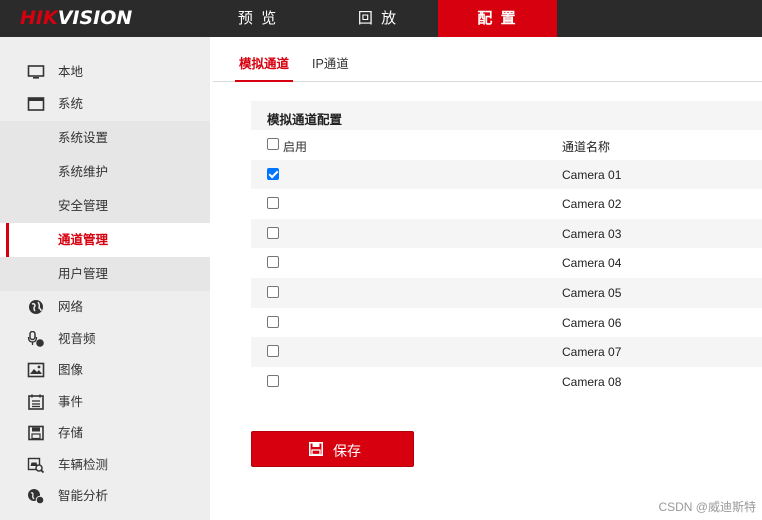 The image size is (762, 520). What do you see at coordinates (105, 307) in the screenshot?
I see `sidebar-item-network: 网络` at bounding box center [105, 307].